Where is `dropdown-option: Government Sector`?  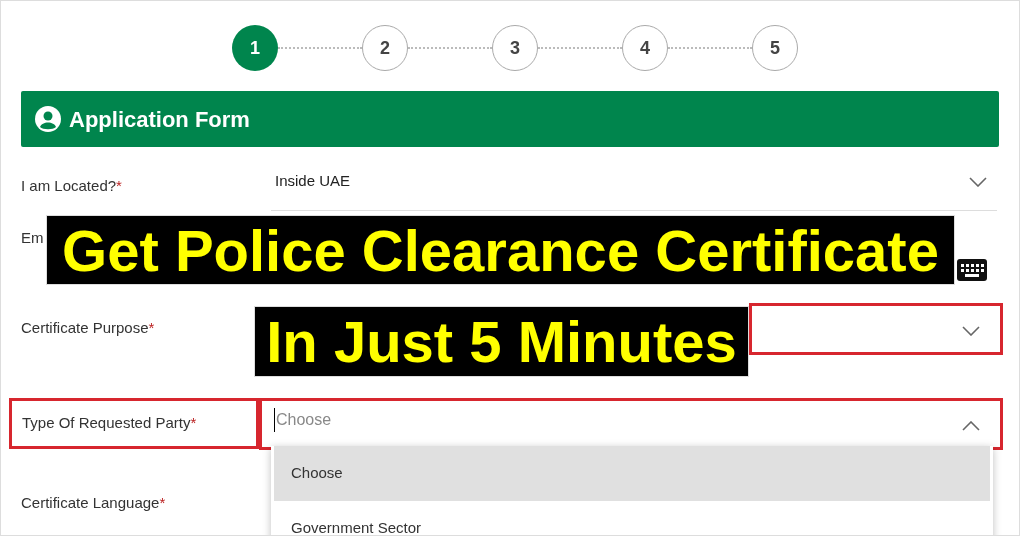
dropdown-option: Government Sector is located at coordinates (632, 518).